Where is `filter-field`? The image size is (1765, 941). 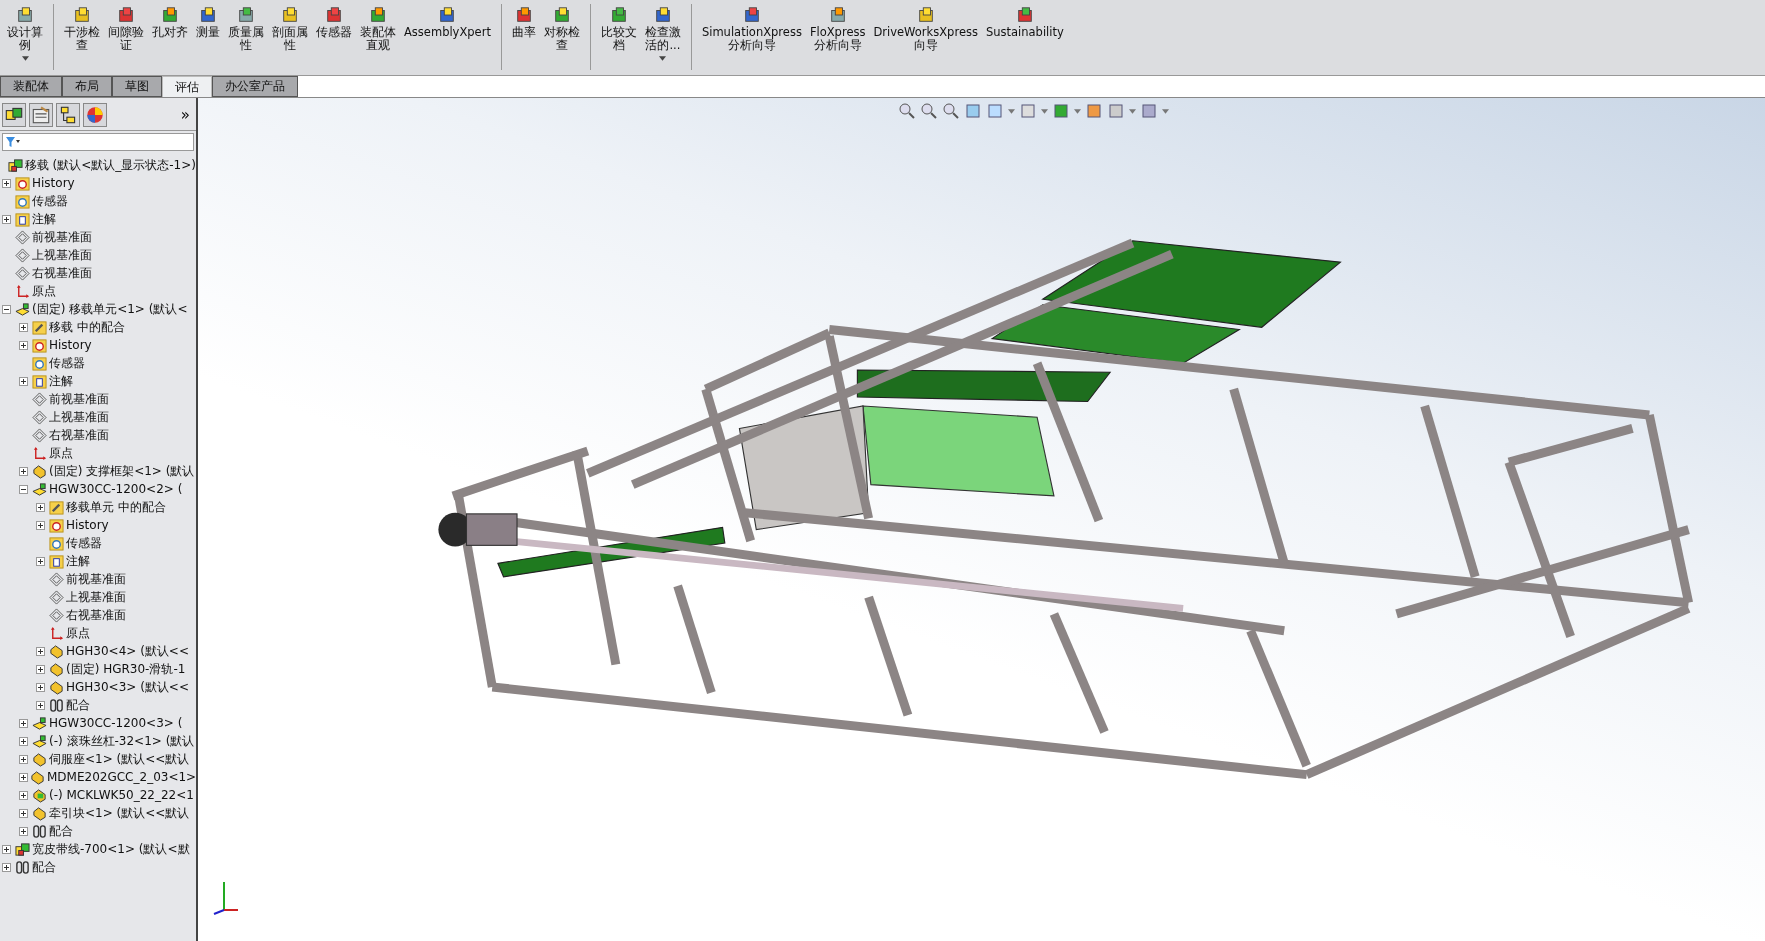 filter-field is located at coordinates (98, 142).